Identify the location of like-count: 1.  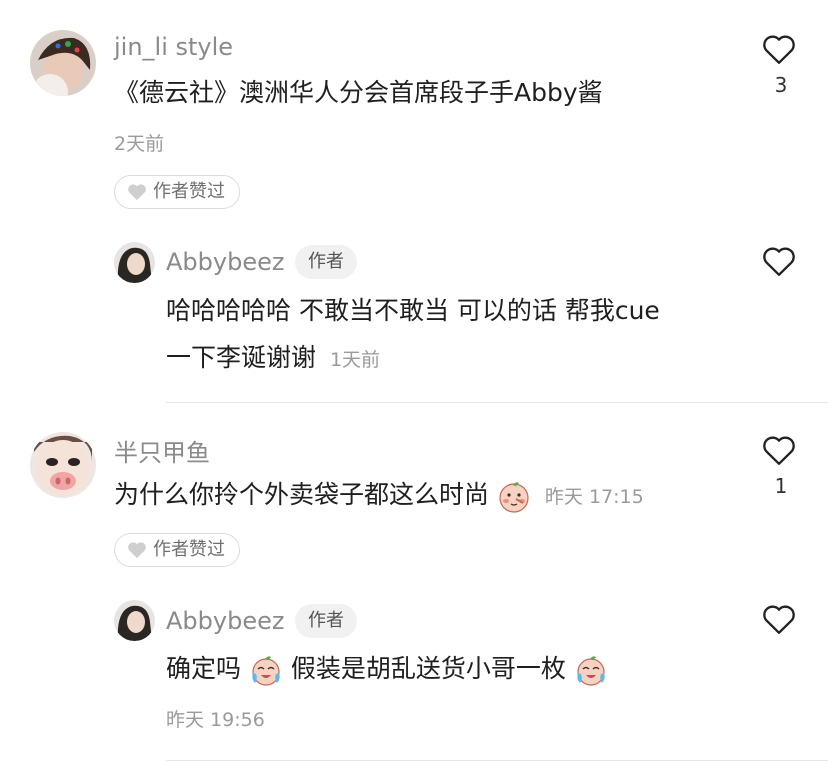
(781, 486).